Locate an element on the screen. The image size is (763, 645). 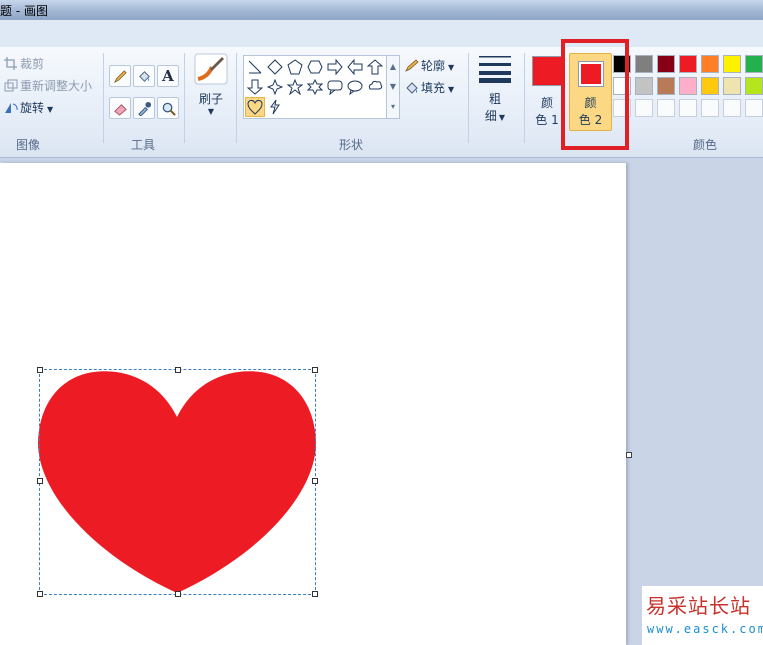
shape-cloud-callout-button is located at coordinates (375, 87).